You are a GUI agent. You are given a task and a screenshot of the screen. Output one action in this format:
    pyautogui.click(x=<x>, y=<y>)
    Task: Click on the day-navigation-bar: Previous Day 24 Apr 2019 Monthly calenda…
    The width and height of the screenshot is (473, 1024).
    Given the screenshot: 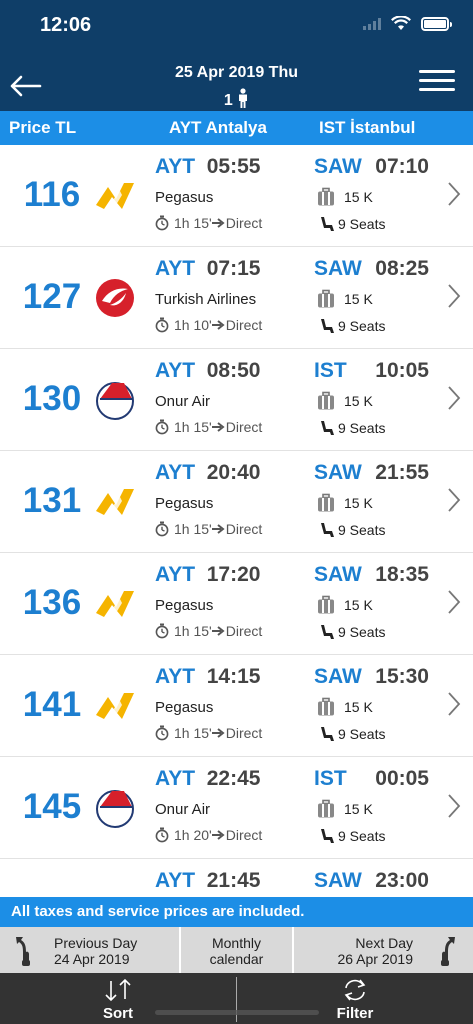 What is the action you would take?
    pyautogui.click(x=236, y=950)
    